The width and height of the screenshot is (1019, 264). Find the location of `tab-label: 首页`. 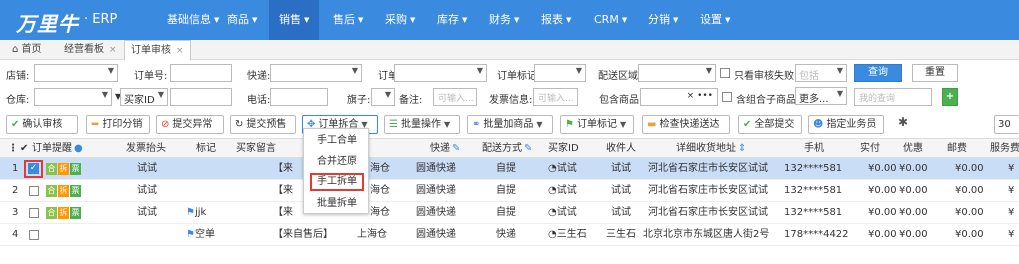

tab-label: 首页 is located at coordinates (31, 49).